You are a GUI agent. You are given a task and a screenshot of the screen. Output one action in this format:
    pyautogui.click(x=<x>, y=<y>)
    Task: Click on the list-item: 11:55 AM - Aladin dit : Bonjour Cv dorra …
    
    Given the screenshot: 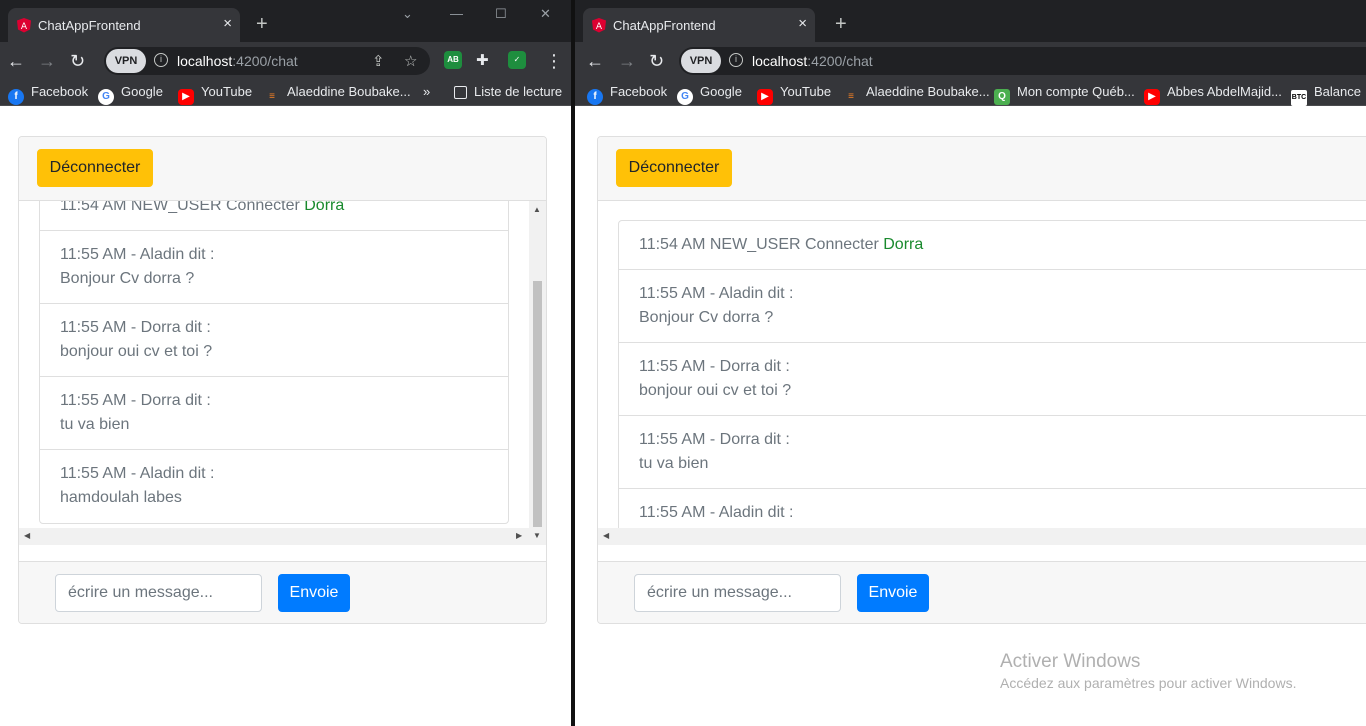 What is the action you would take?
    pyautogui.click(x=992, y=306)
    